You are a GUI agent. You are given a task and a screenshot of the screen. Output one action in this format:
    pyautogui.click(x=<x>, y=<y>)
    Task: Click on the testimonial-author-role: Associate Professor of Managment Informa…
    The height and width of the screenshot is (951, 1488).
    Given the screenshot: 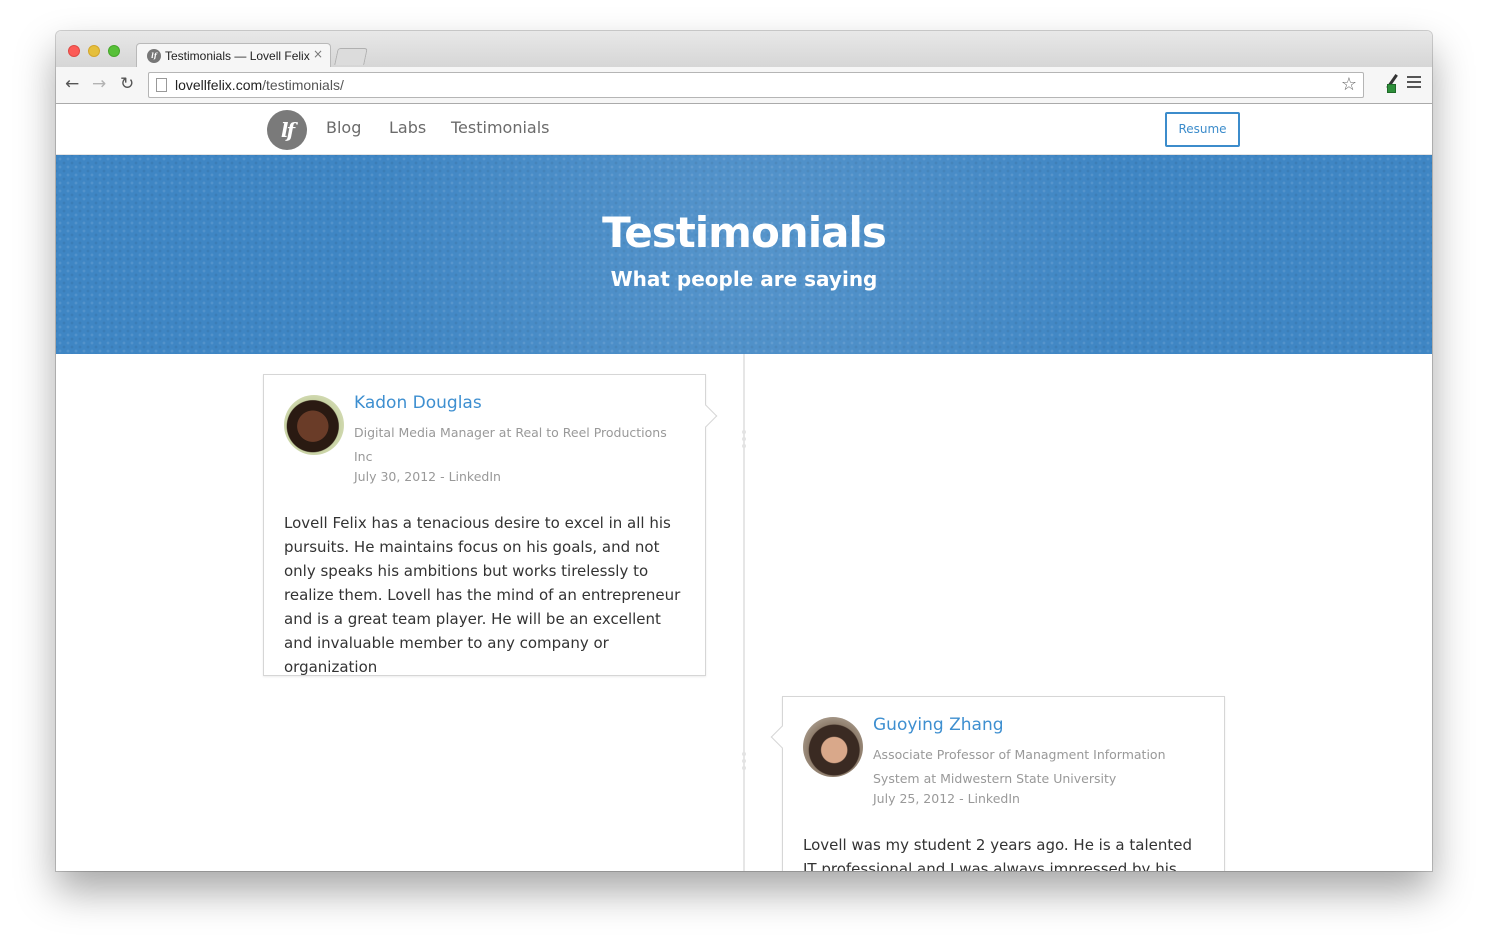 What is the action you would take?
    pyautogui.click(x=1019, y=766)
    